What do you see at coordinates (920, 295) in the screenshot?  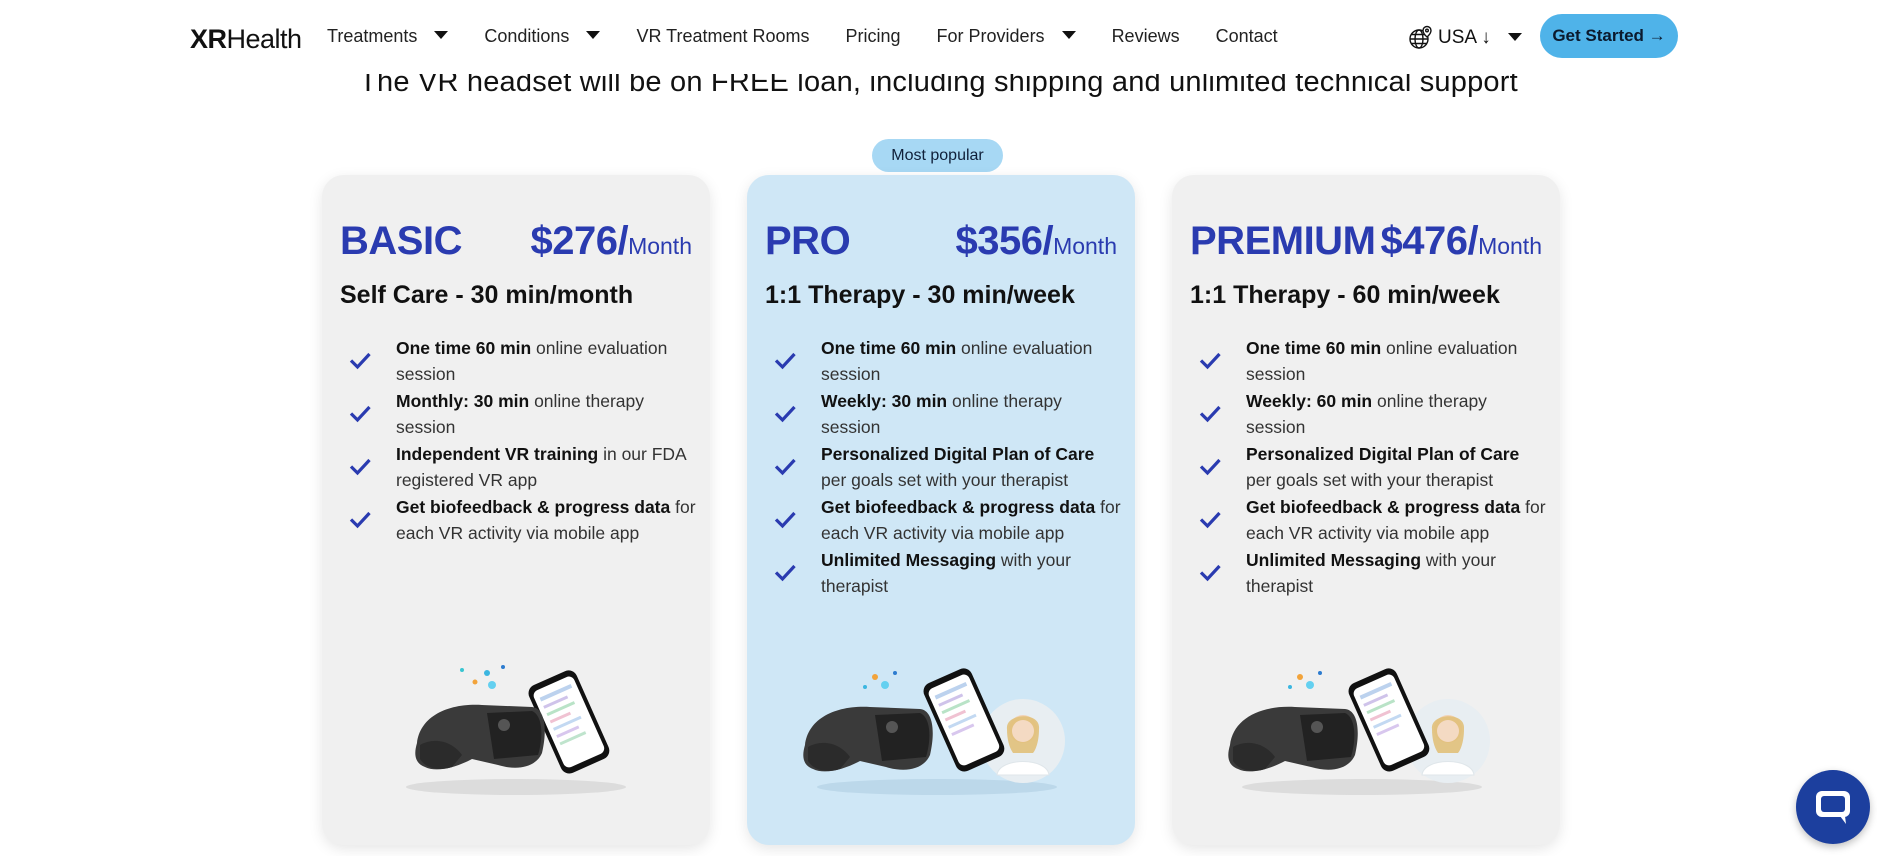 I see `plan-subtitle: 1:1 Therapy - 30 min/week` at bounding box center [920, 295].